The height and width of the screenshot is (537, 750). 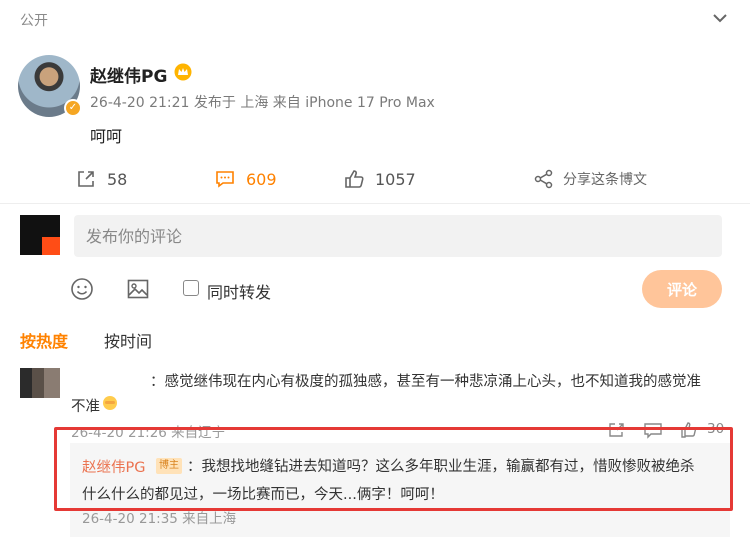 What do you see at coordinates (128, 340) in the screenshot?
I see `tab-sort-time: 按时间` at bounding box center [128, 340].